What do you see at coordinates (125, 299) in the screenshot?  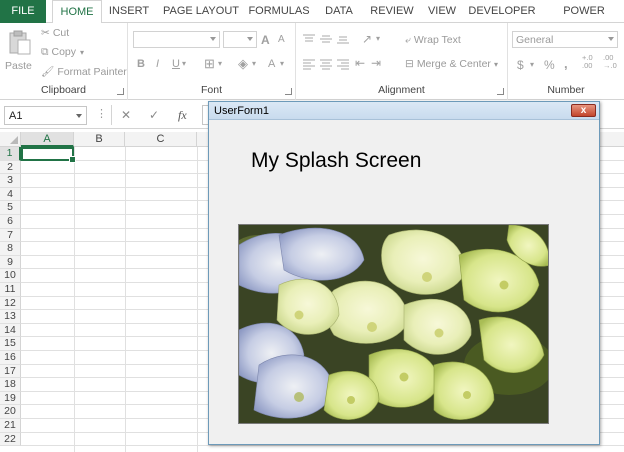 I see `grid-line` at bounding box center [125, 299].